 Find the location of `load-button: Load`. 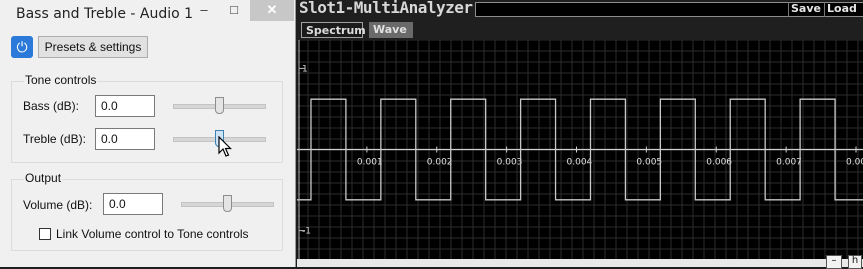

load-button: Load is located at coordinates (841, 9).